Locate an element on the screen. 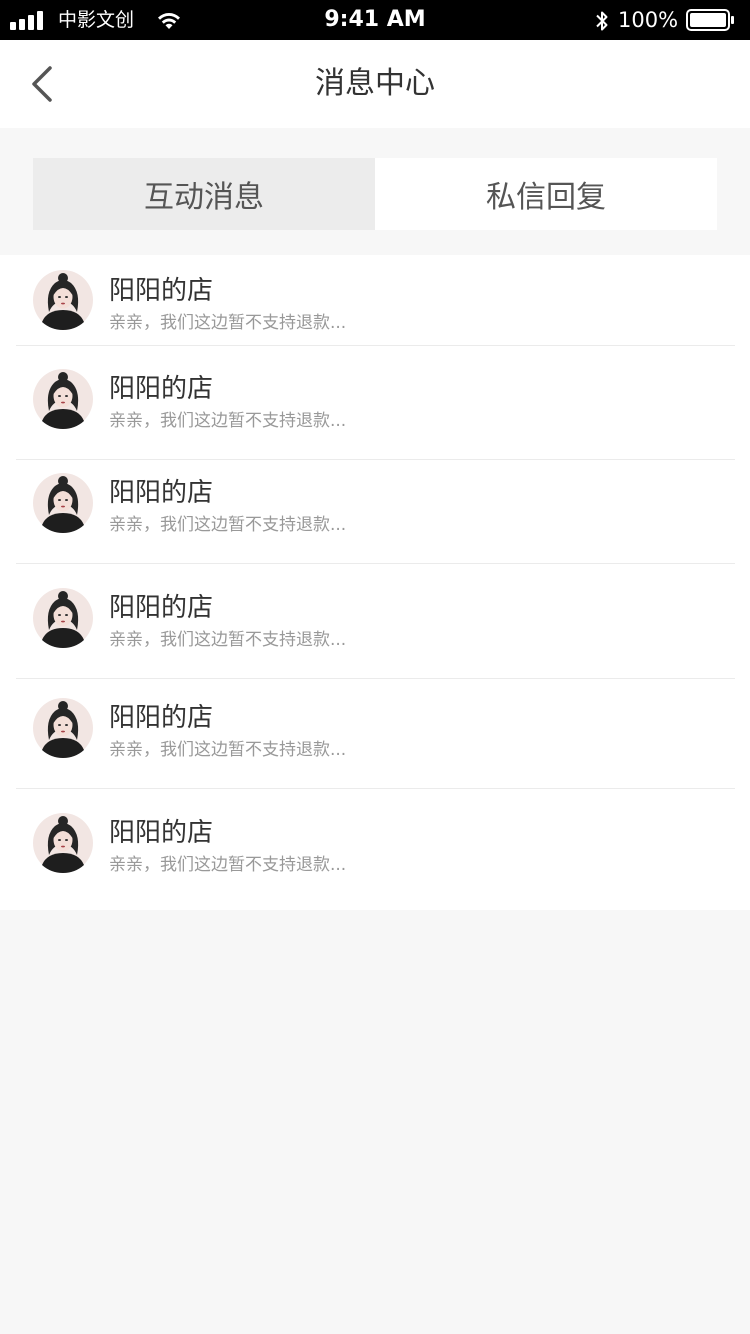 This screenshot has width=750, height=1334. page-title: 消息中心 is located at coordinates (375, 83).